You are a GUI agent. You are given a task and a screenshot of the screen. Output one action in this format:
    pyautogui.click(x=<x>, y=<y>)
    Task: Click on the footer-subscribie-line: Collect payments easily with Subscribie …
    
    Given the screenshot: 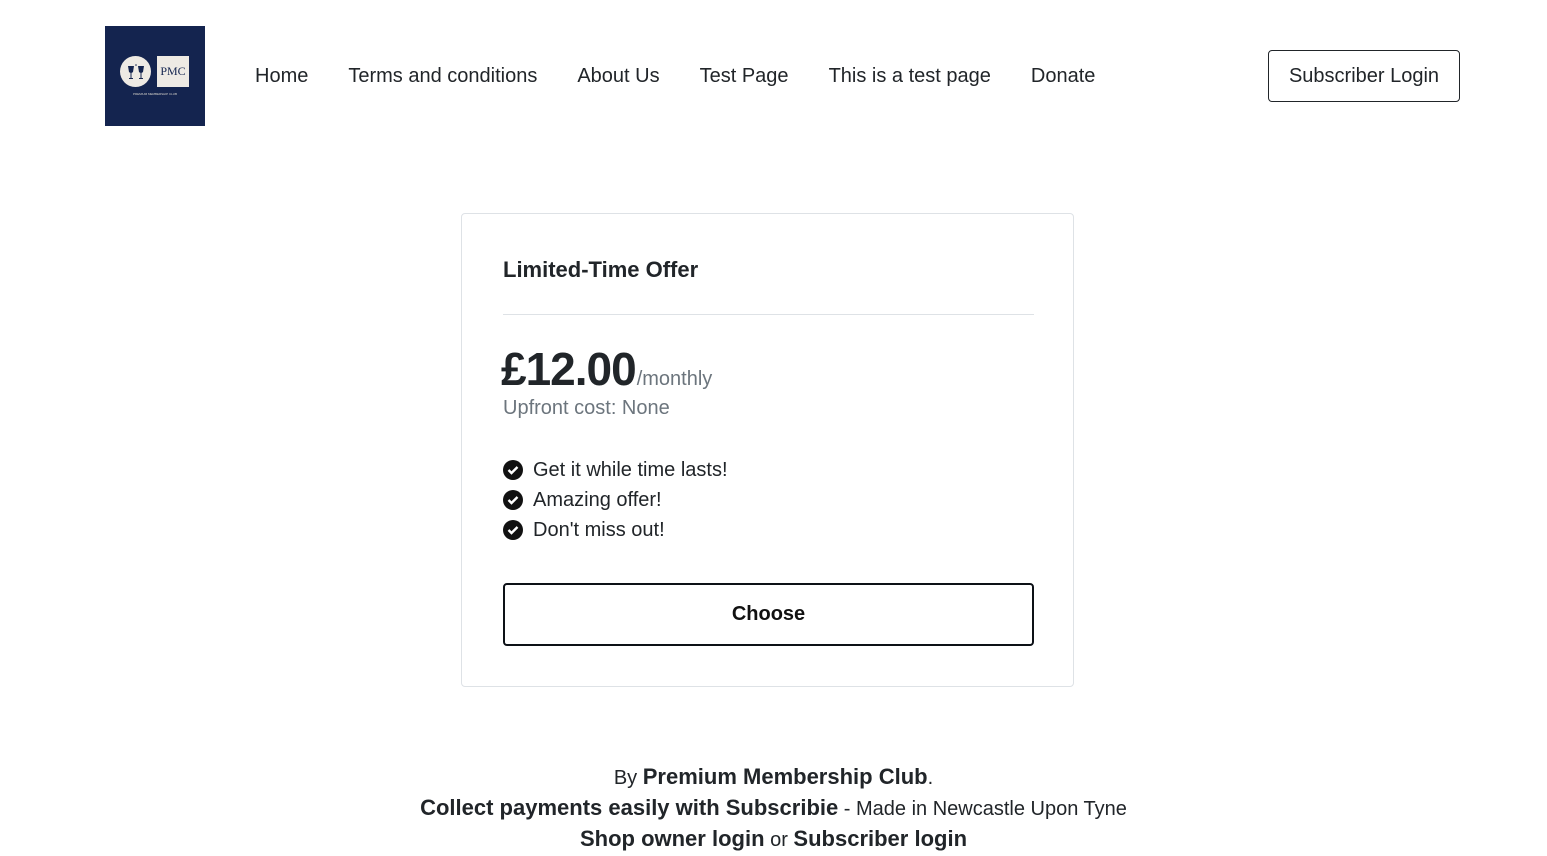 What is the action you would take?
    pyautogui.click(x=773, y=808)
    